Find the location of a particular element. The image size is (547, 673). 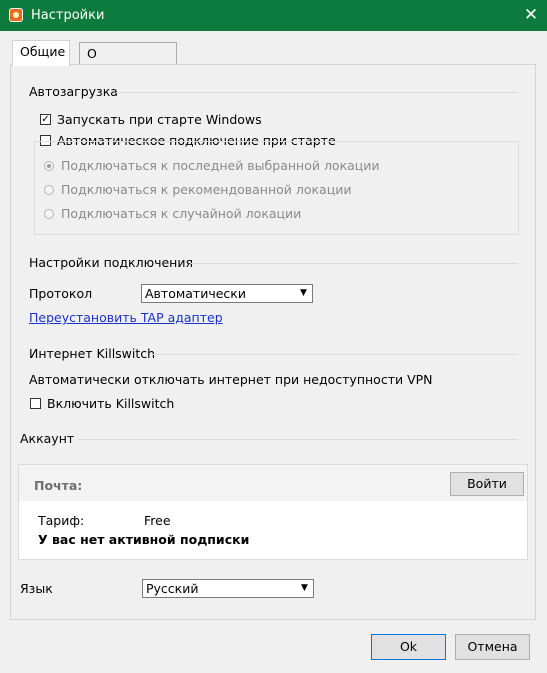

launch-windows-label: Запускать при старте Windows is located at coordinates (159, 119).